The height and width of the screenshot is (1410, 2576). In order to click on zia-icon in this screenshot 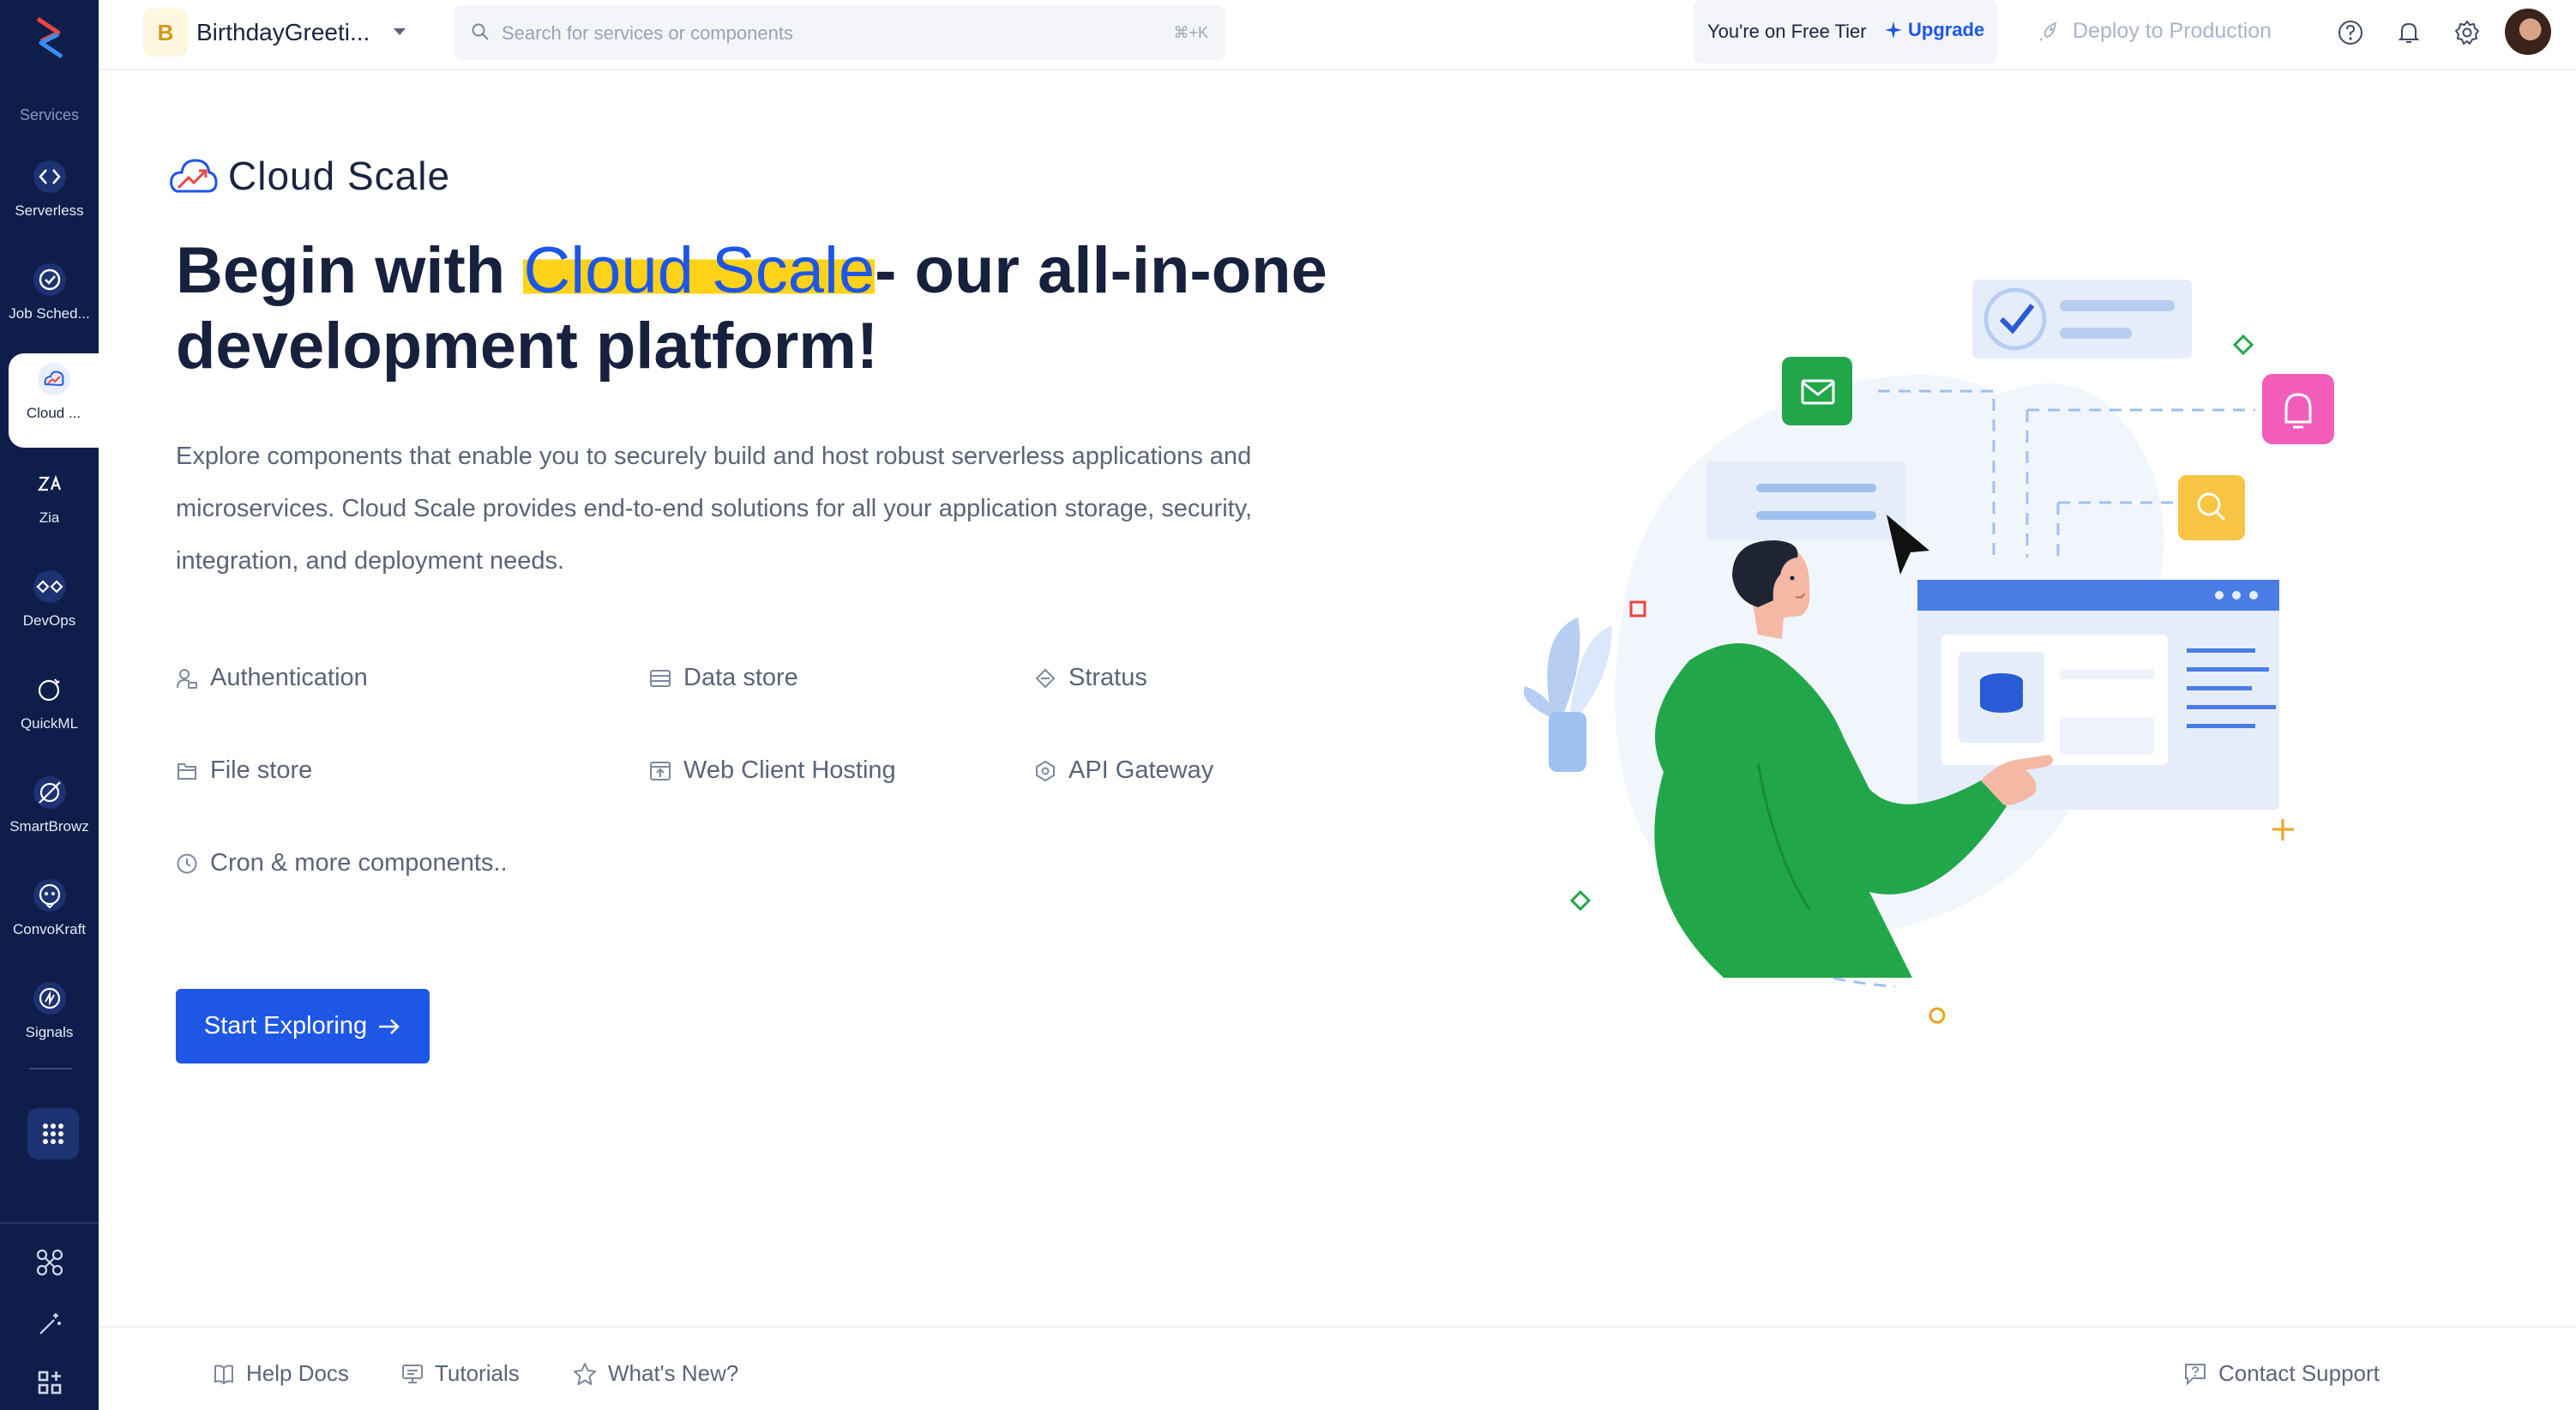, I will do `click(49, 483)`.